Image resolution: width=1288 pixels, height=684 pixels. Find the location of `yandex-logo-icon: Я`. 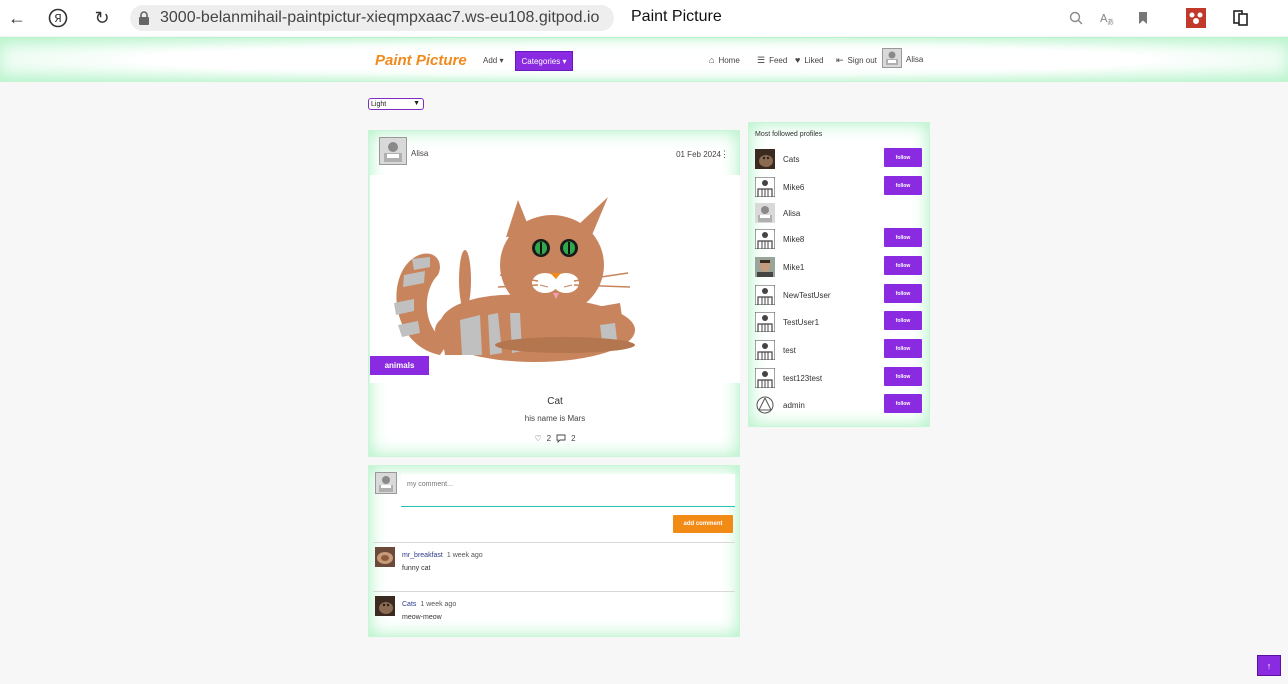

yandex-logo-icon: Я is located at coordinates (58, 18).